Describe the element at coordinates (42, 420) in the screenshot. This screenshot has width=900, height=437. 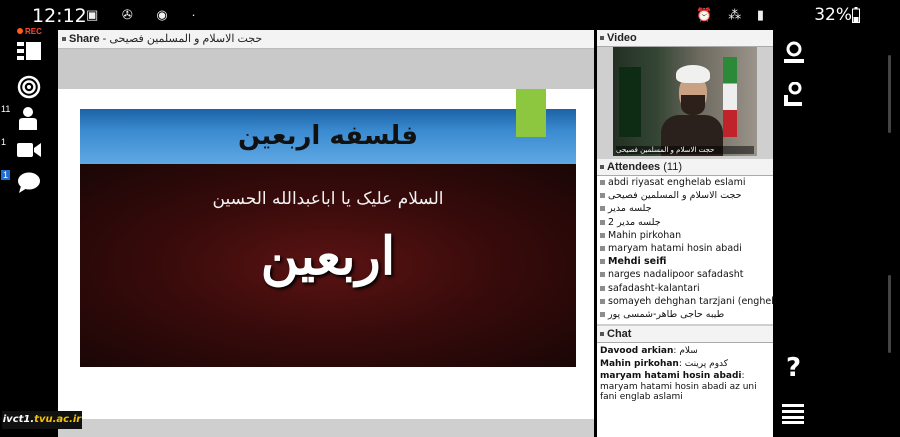
I see `site-watermark: ivct1.tvu.ac.ir` at that location.